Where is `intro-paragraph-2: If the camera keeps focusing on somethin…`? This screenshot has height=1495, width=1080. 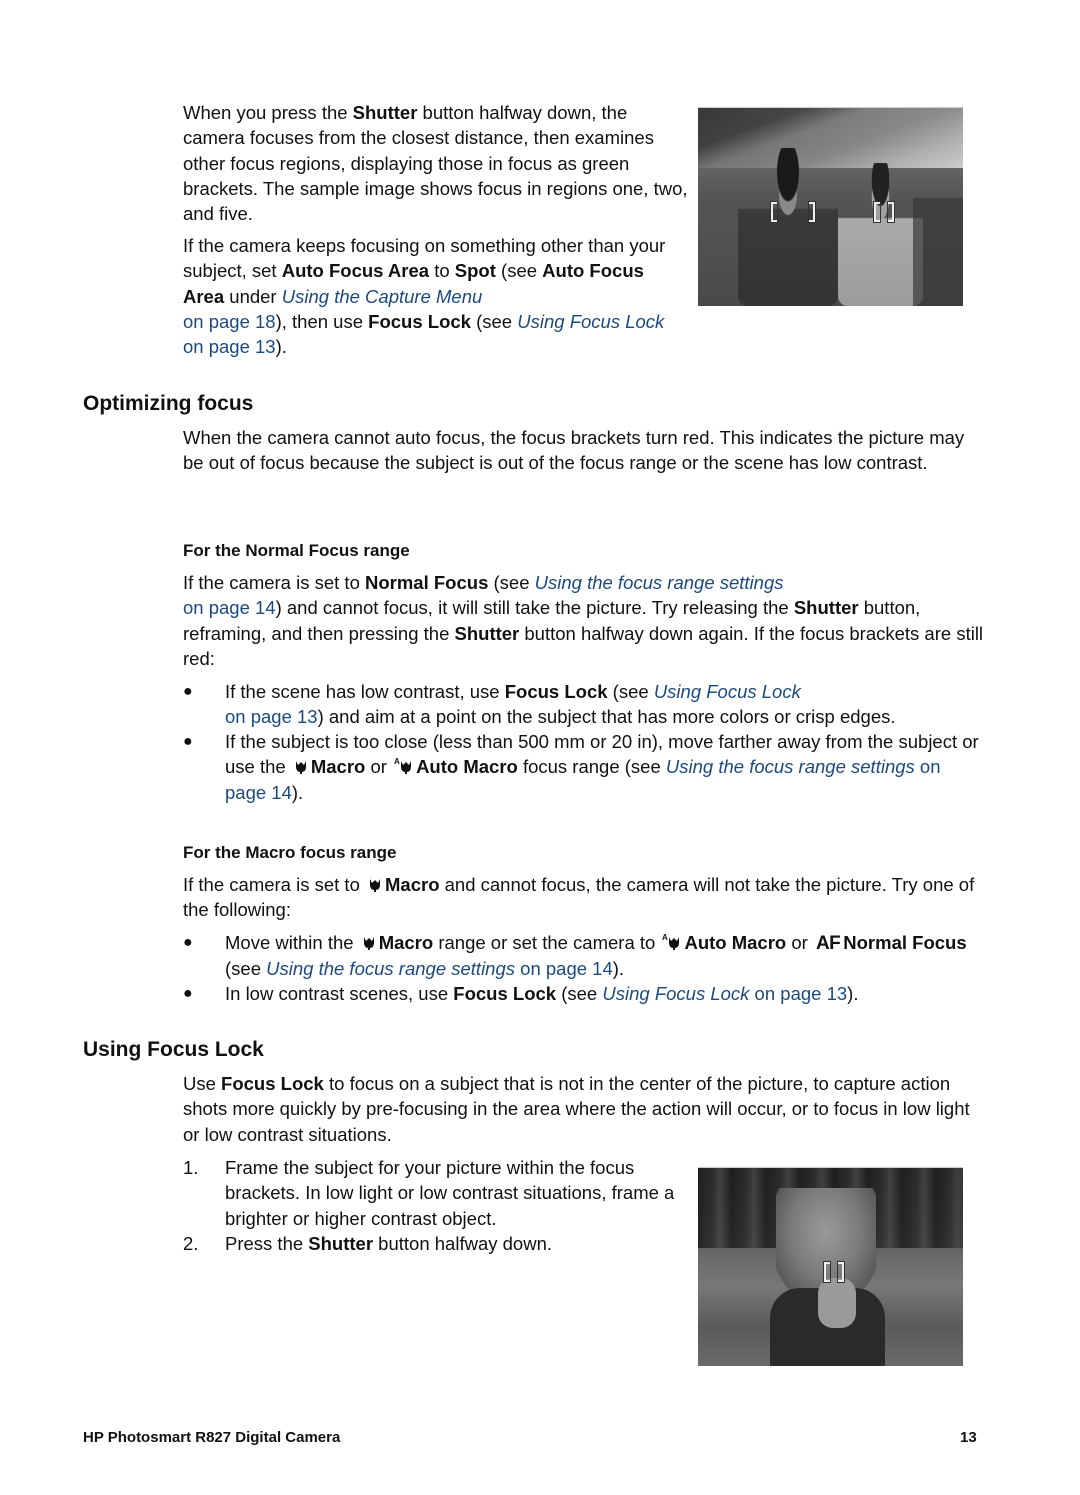 intro-paragraph-2: If the camera keeps focusing on somethin… is located at coordinates (424, 296).